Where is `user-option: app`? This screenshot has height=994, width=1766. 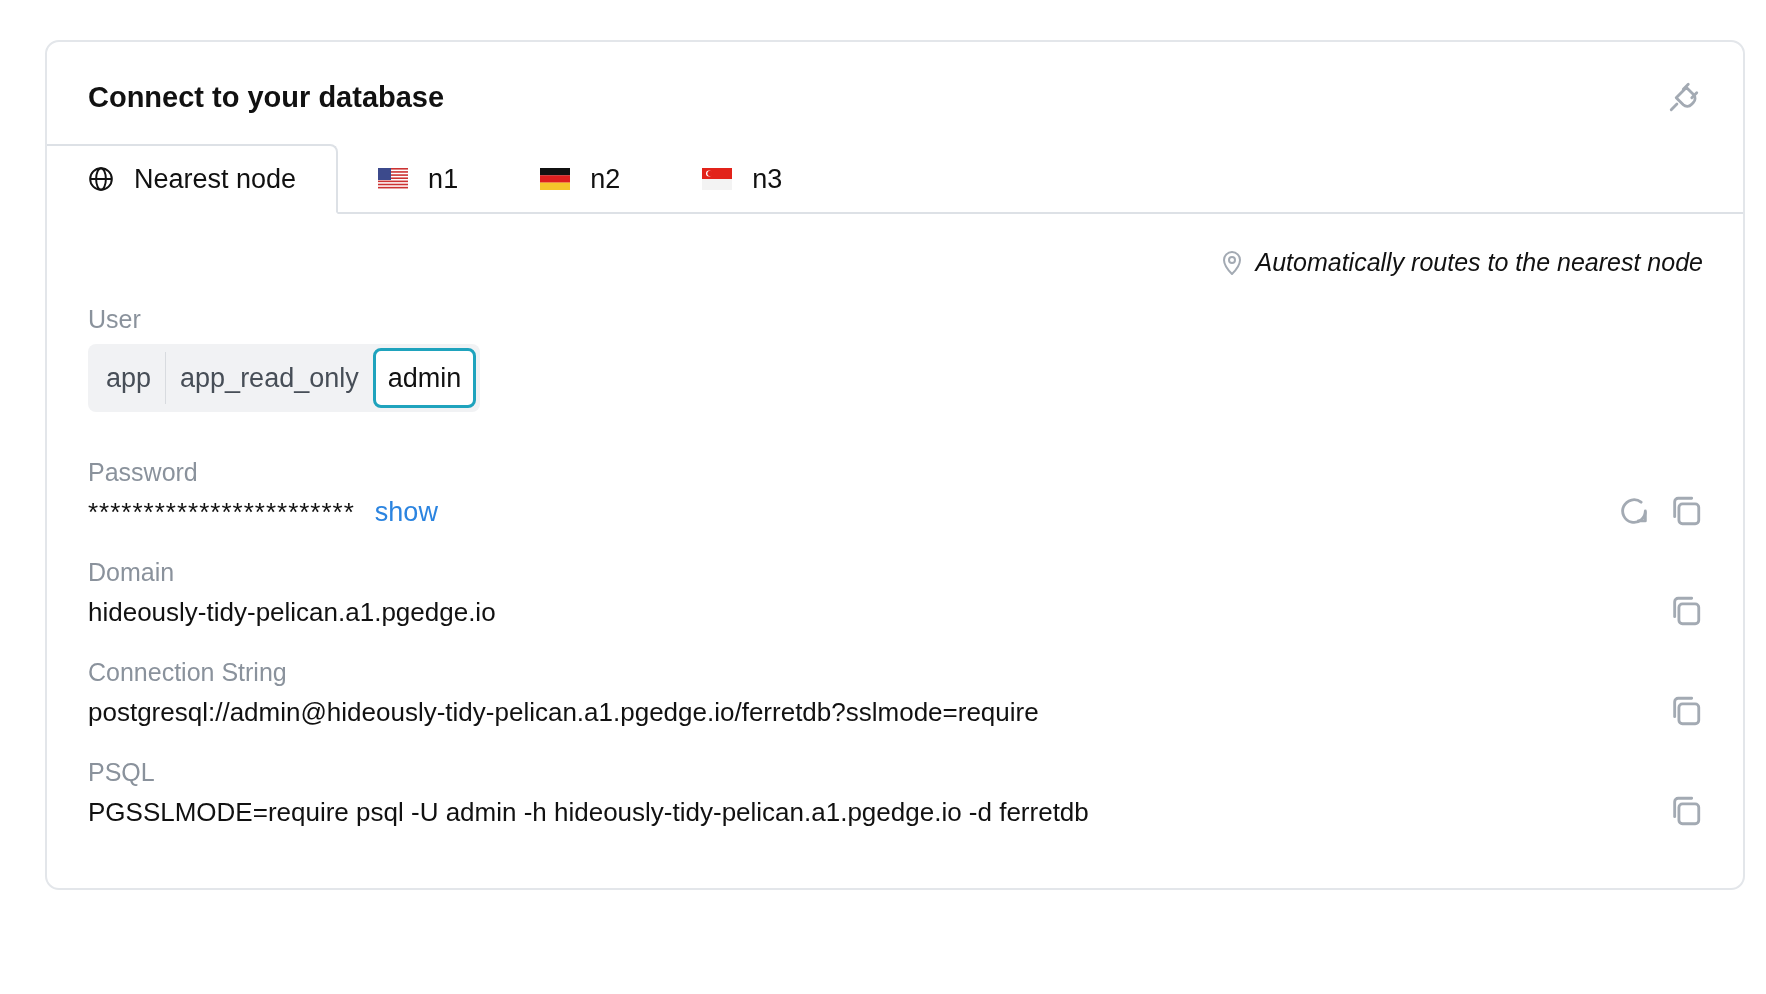
user-option: app is located at coordinates (129, 378).